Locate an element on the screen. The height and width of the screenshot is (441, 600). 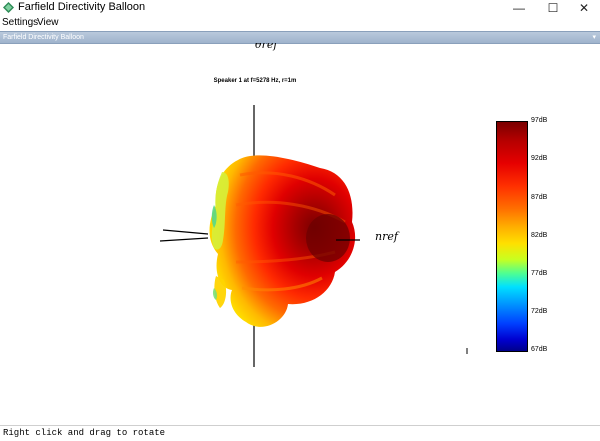
plot-title: Speaker 1 at f=5278 Hz, r=1m is located at coordinates (255, 81).